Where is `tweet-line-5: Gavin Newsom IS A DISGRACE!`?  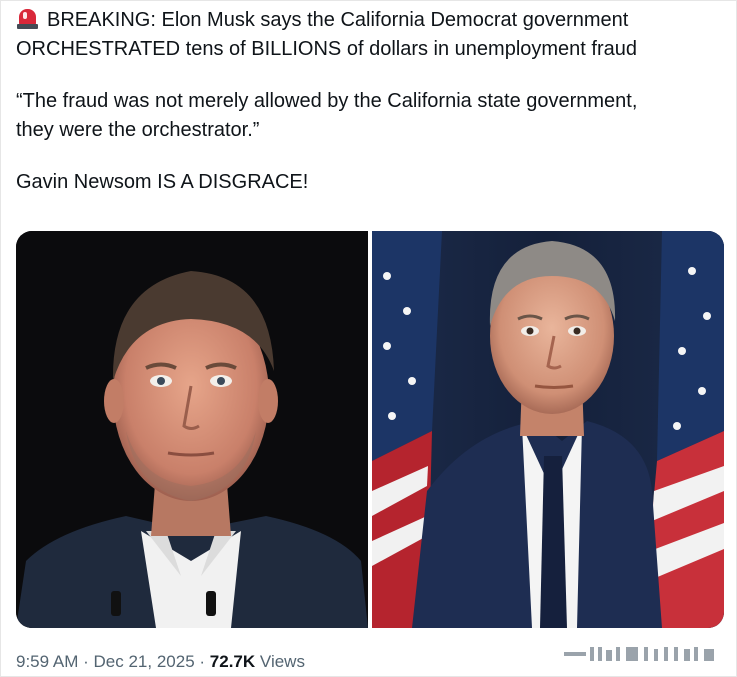 tweet-line-5: Gavin Newsom IS A DISGRACE! is located at coordinates (162, 182).